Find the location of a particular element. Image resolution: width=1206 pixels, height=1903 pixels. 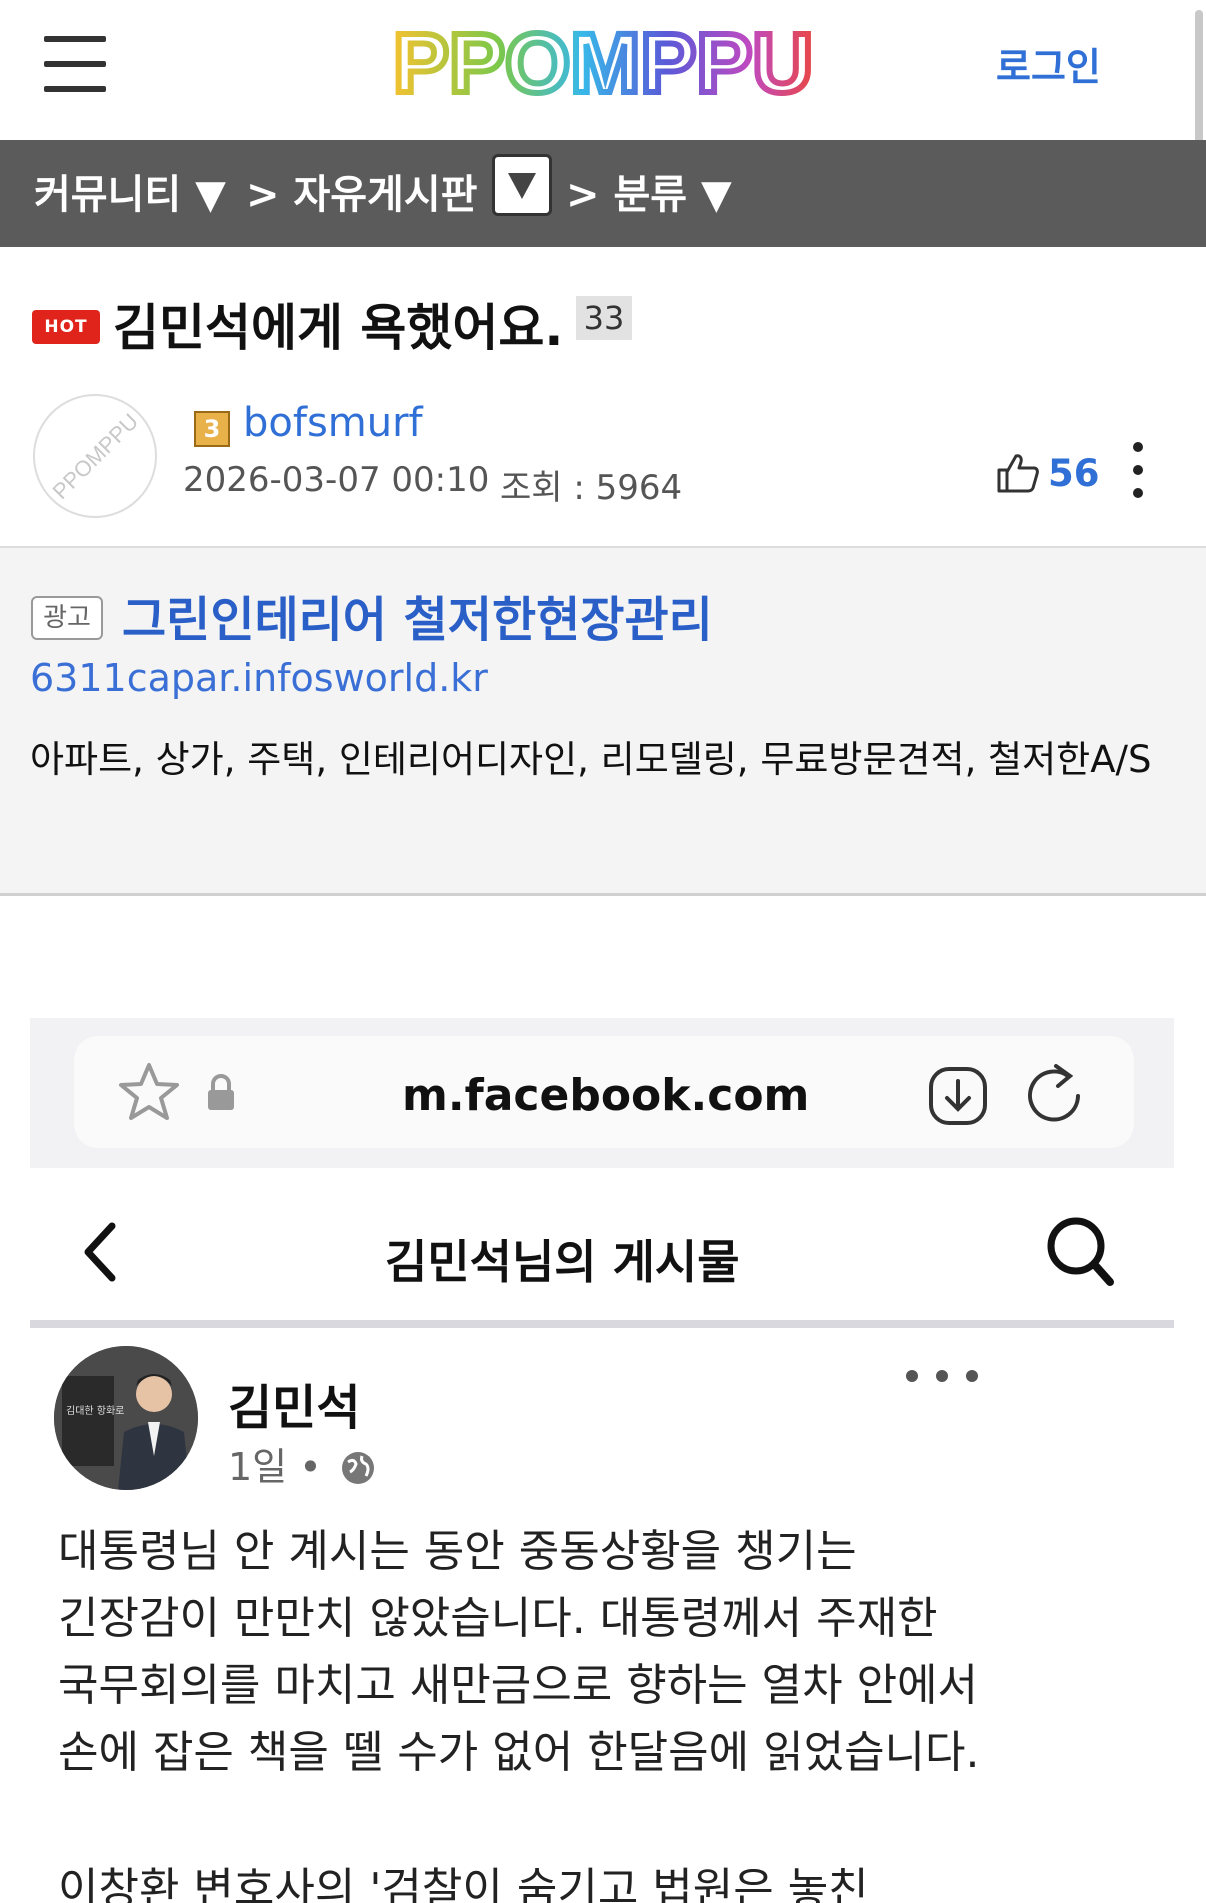

post-datetime: 2026-03-07 00:10 is located at coordinates (336, 480).